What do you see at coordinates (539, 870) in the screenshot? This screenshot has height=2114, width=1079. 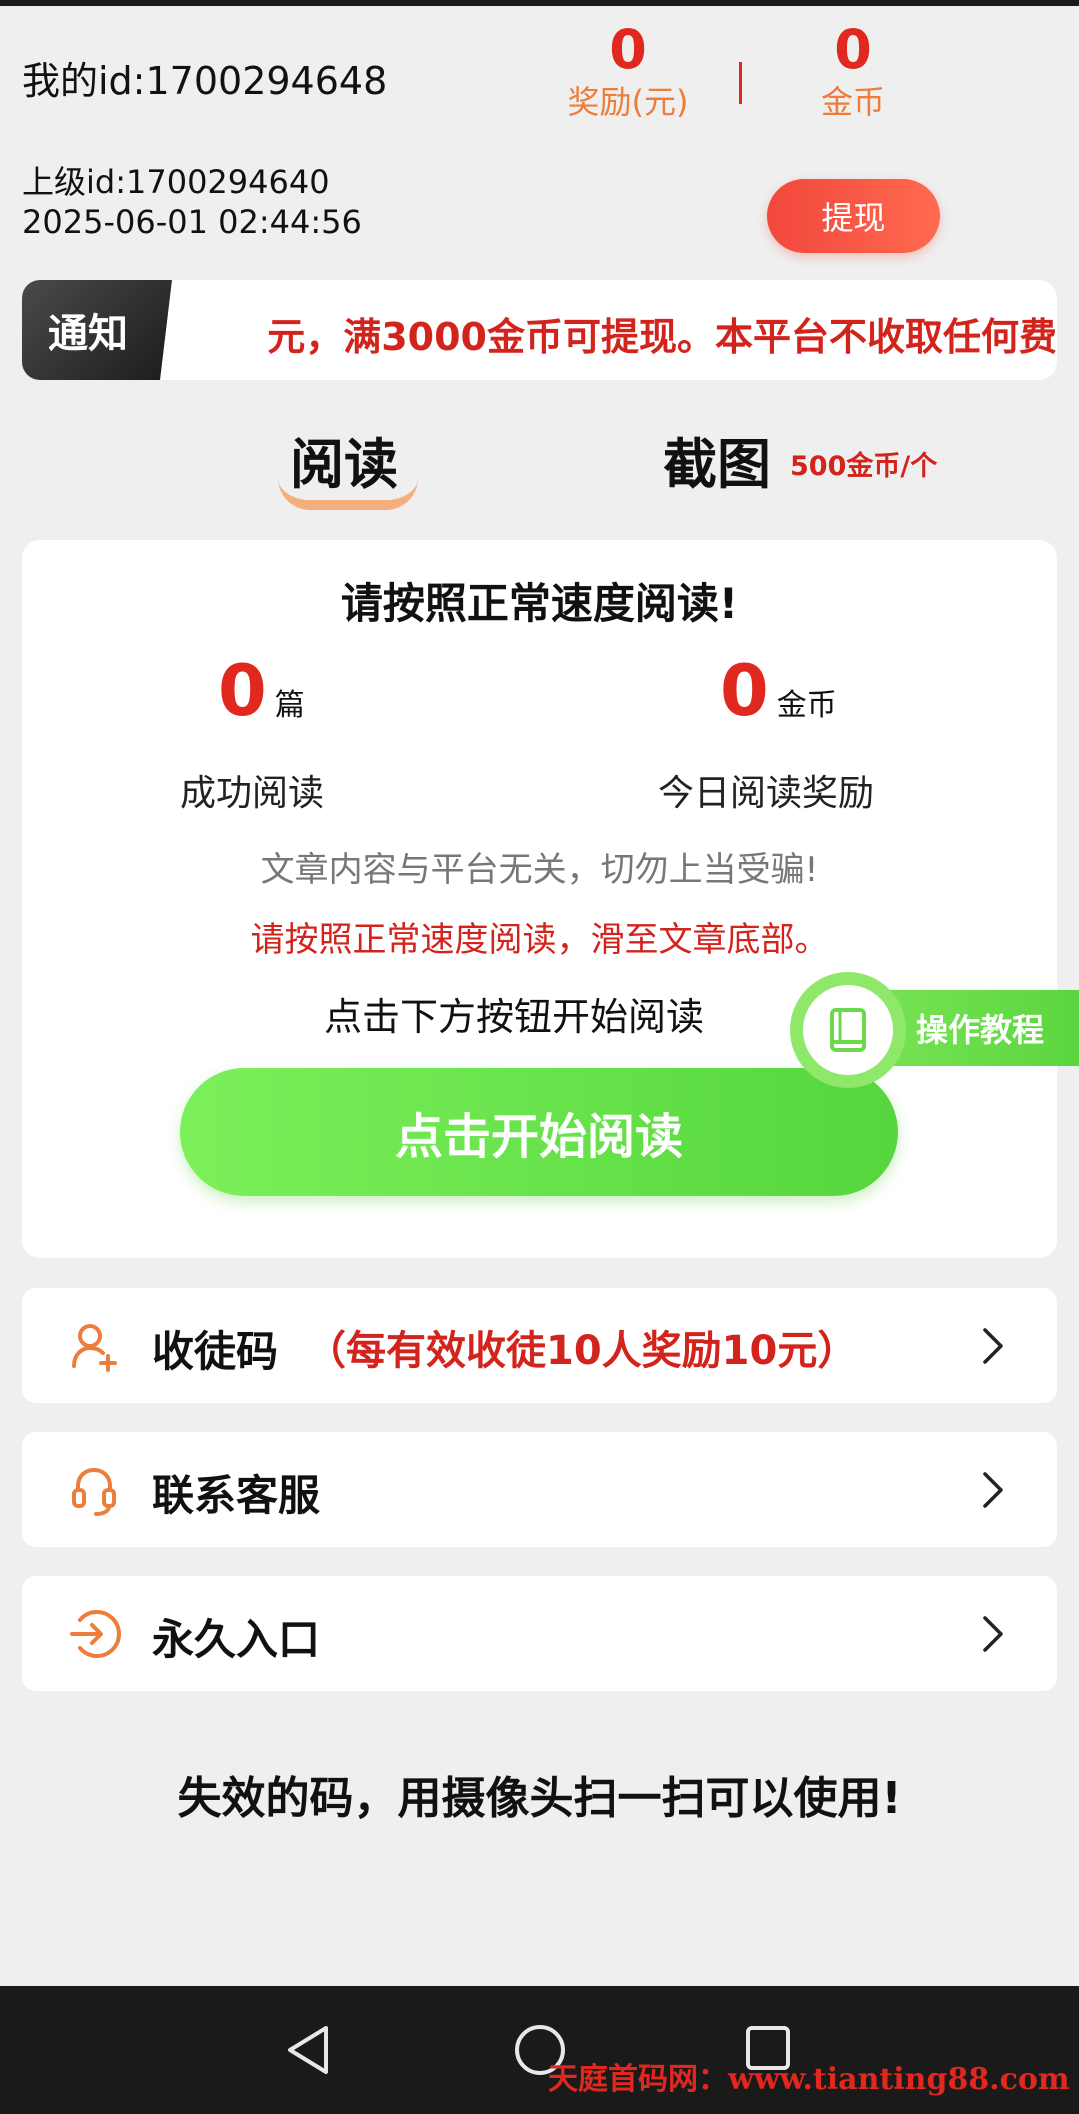 I see `scam-warning: 文章内容与平台无关，切勿上当受骗!` at bounding box center [539, 870].